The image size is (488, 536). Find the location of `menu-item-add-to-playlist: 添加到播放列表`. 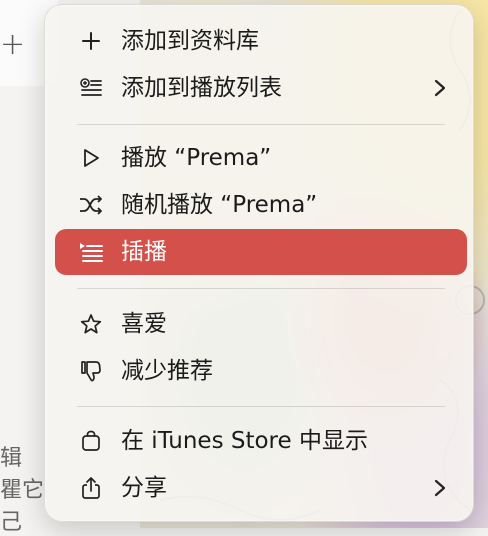

menu-item-add-to-playlist: 添加到播放列表 is located at coordinates (261, 88).